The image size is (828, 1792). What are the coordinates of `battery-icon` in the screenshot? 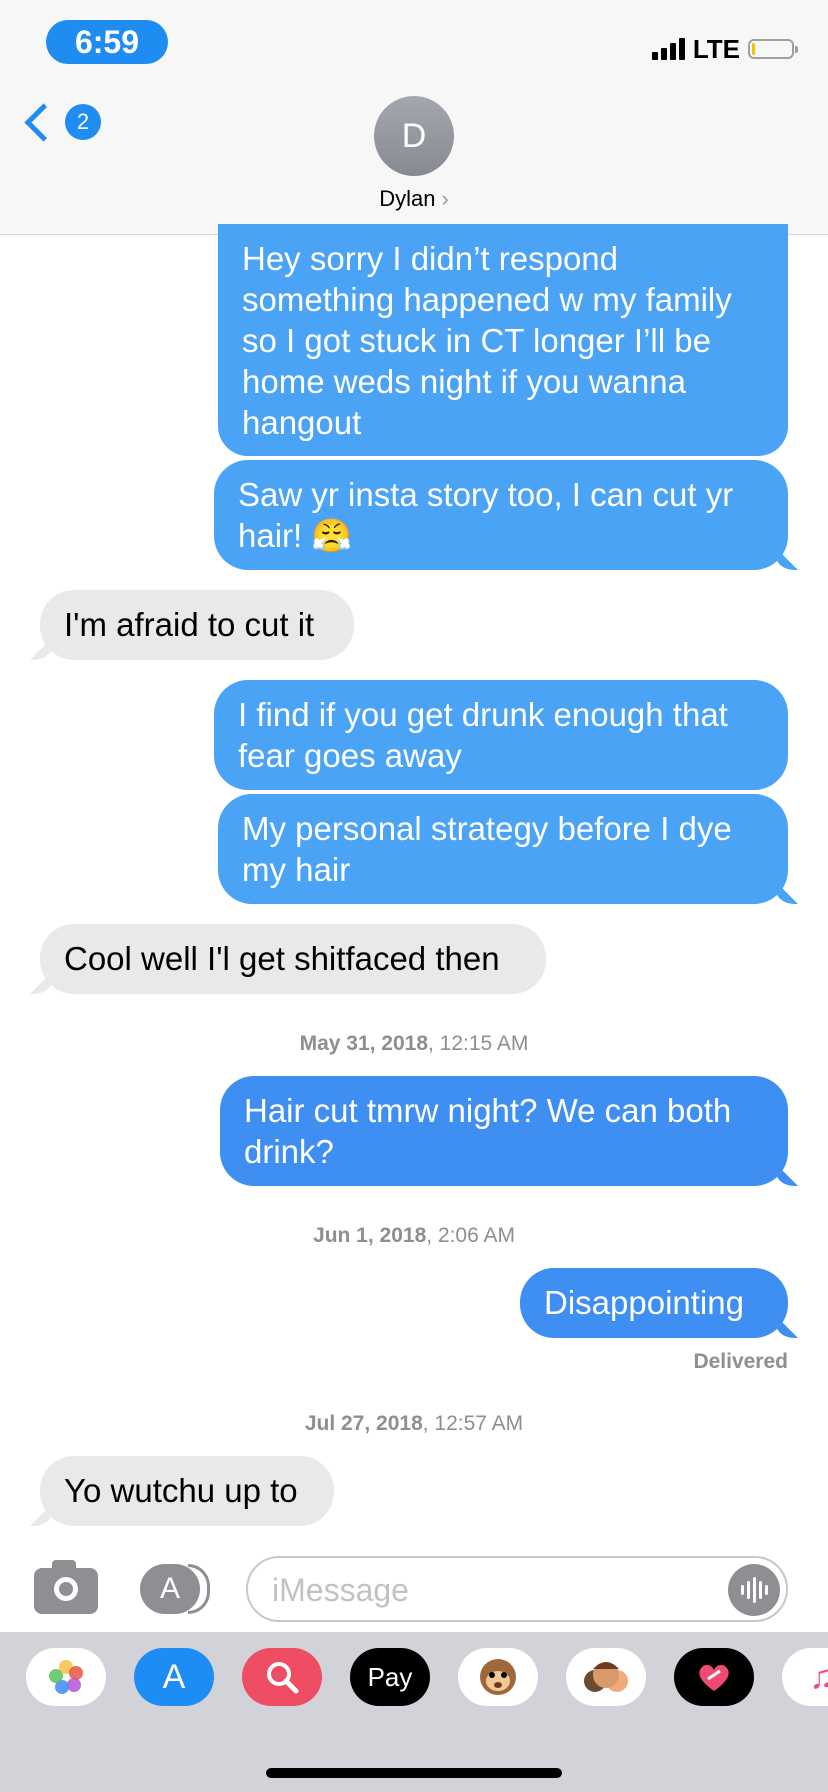 It's located at (773, 49).